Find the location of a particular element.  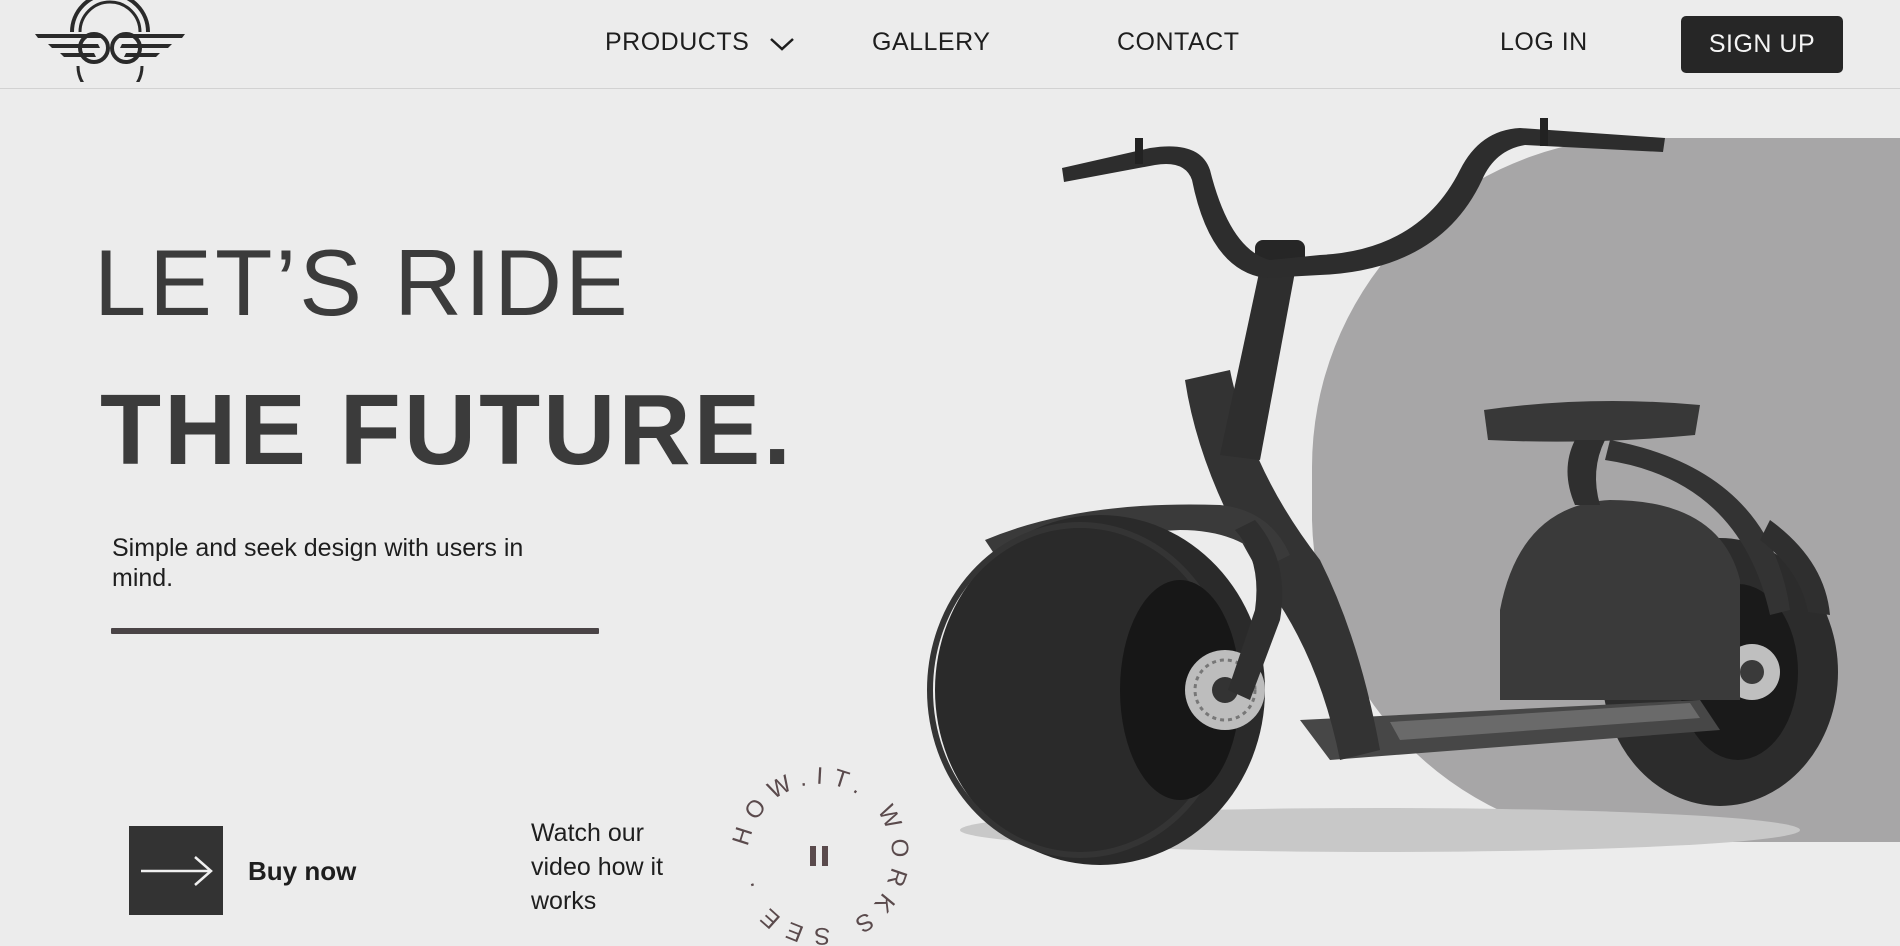

how-it-works-badge: HOW.IT. WORKS SEE . is located at coordinates (820, 856).